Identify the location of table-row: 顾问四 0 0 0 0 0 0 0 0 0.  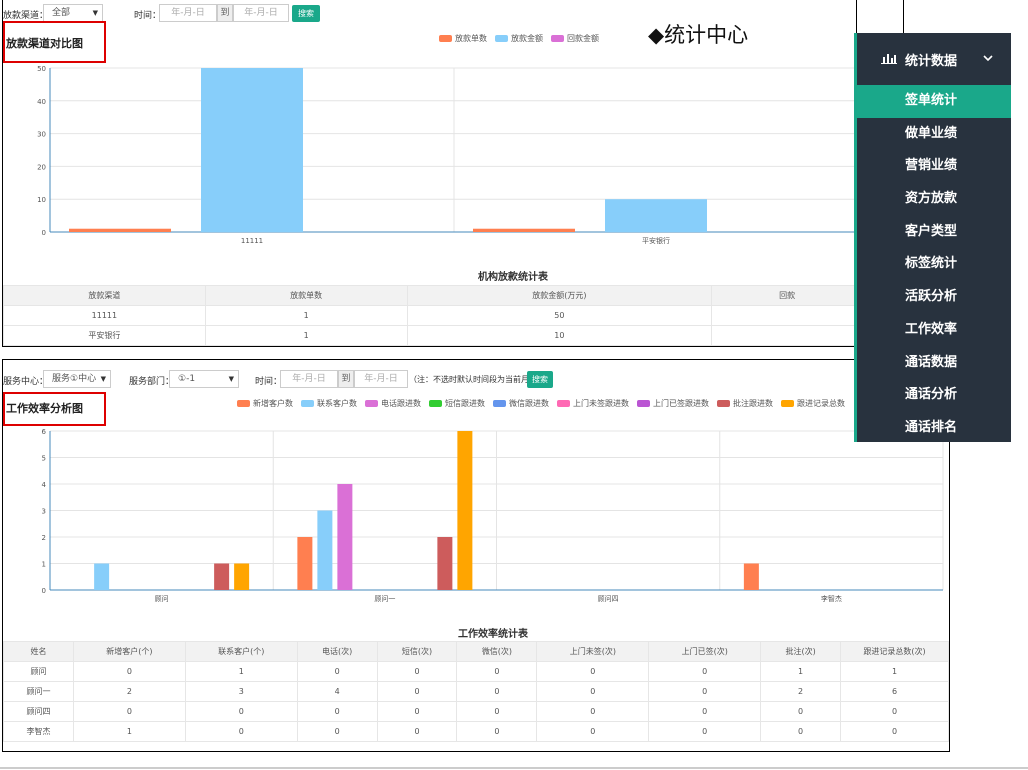
(476, 711).